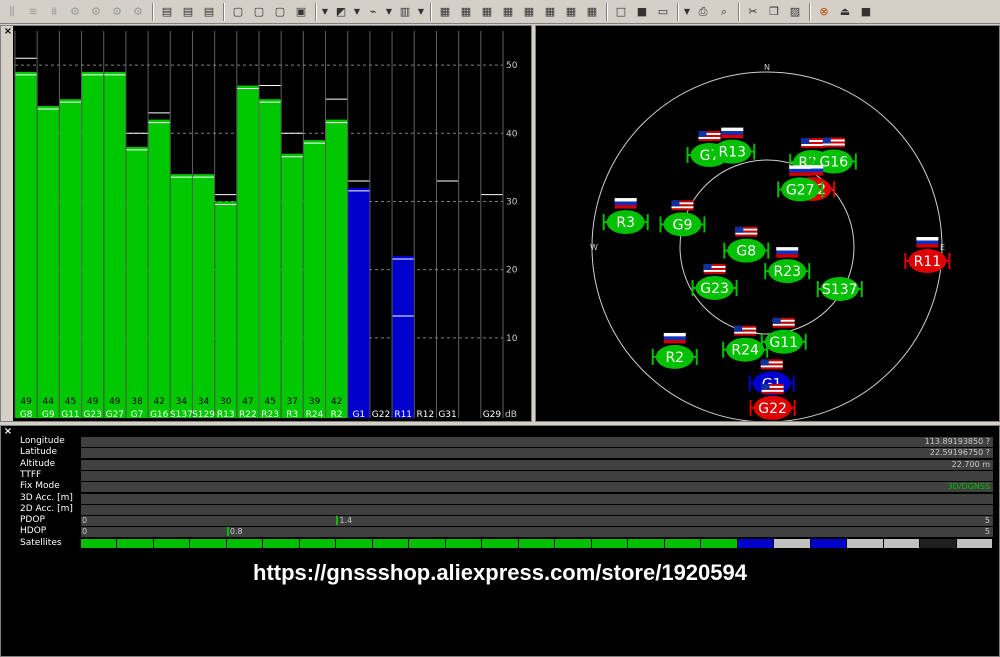 The width and height of the screenshot is (1000, 657). I want to click on satellite-marker: S137, so click(839, 289).